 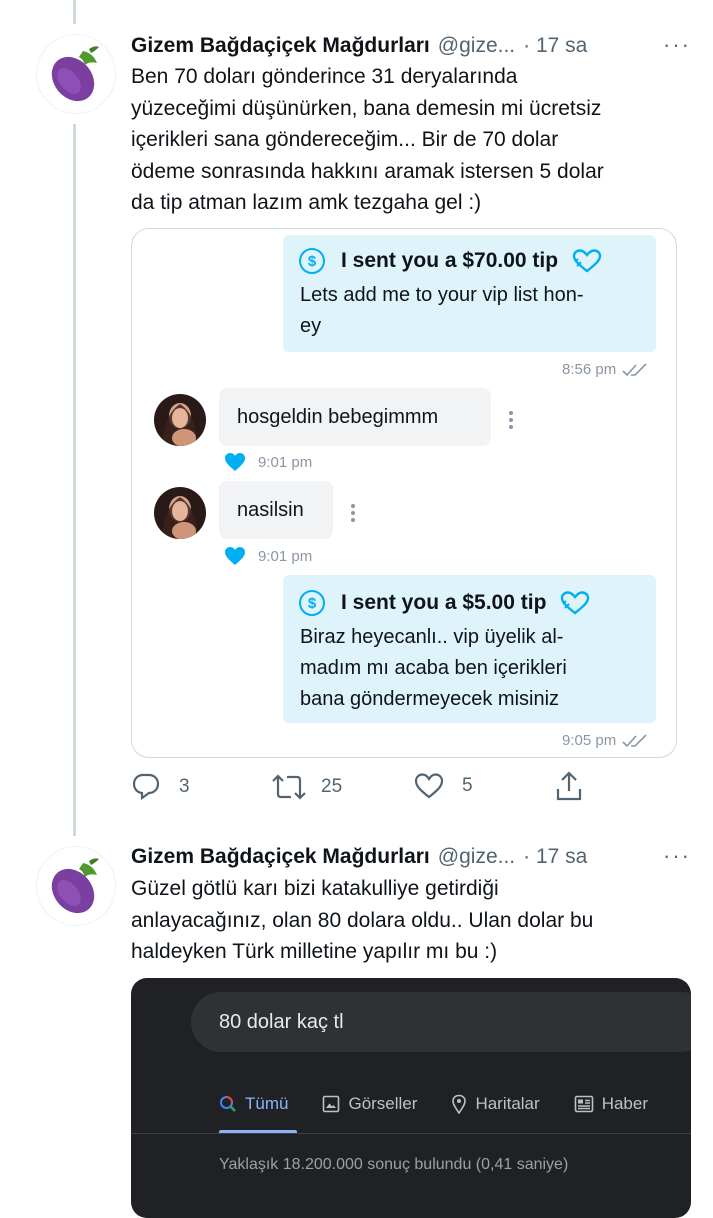 What do you see at coordinates (507, 1103) in the screenshot?
I see `tab-label: Haritalar` at bounding box center [507, 1103].